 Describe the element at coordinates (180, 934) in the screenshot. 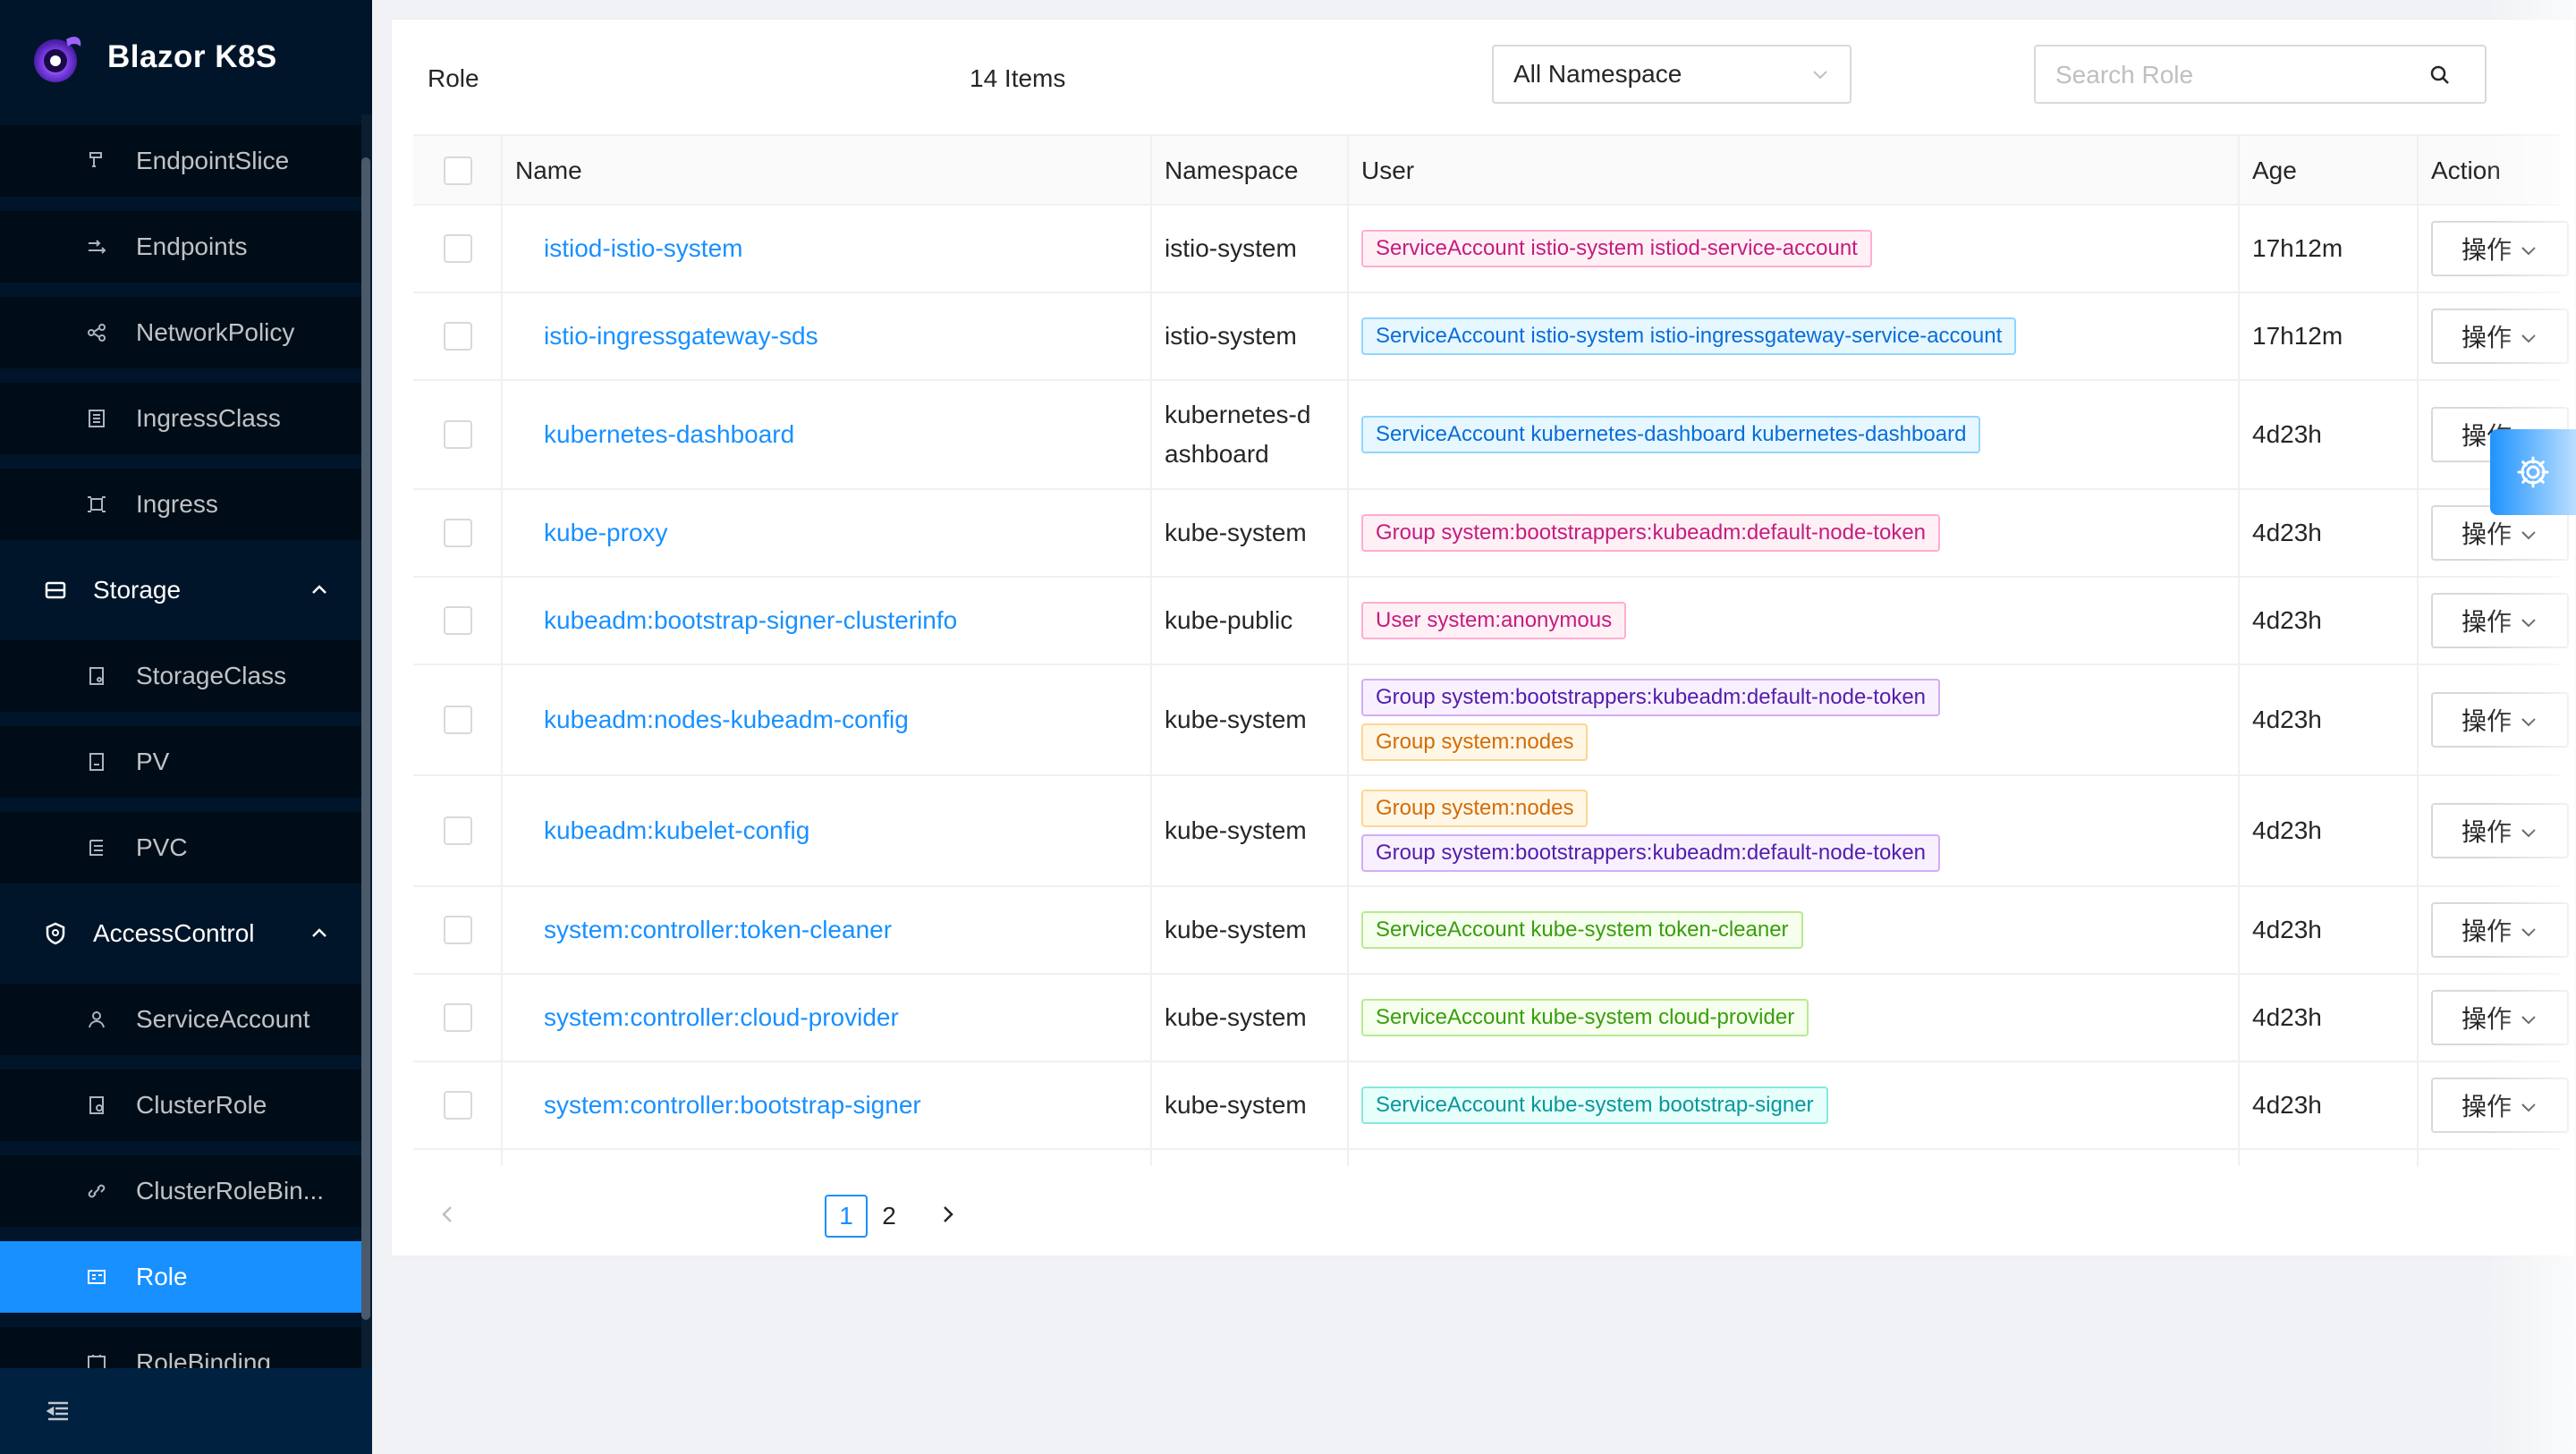

I see `menu-group-accesscontrol: AccessControl` at that location.